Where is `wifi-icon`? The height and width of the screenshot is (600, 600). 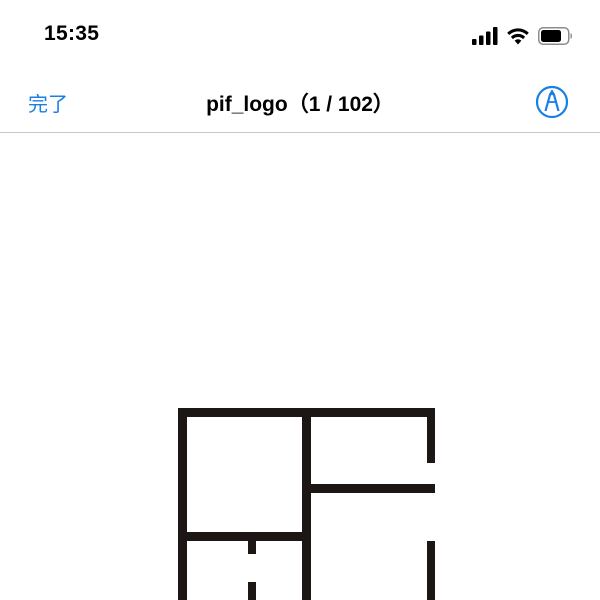 wifi-icon is located at coordinates (518, 36).